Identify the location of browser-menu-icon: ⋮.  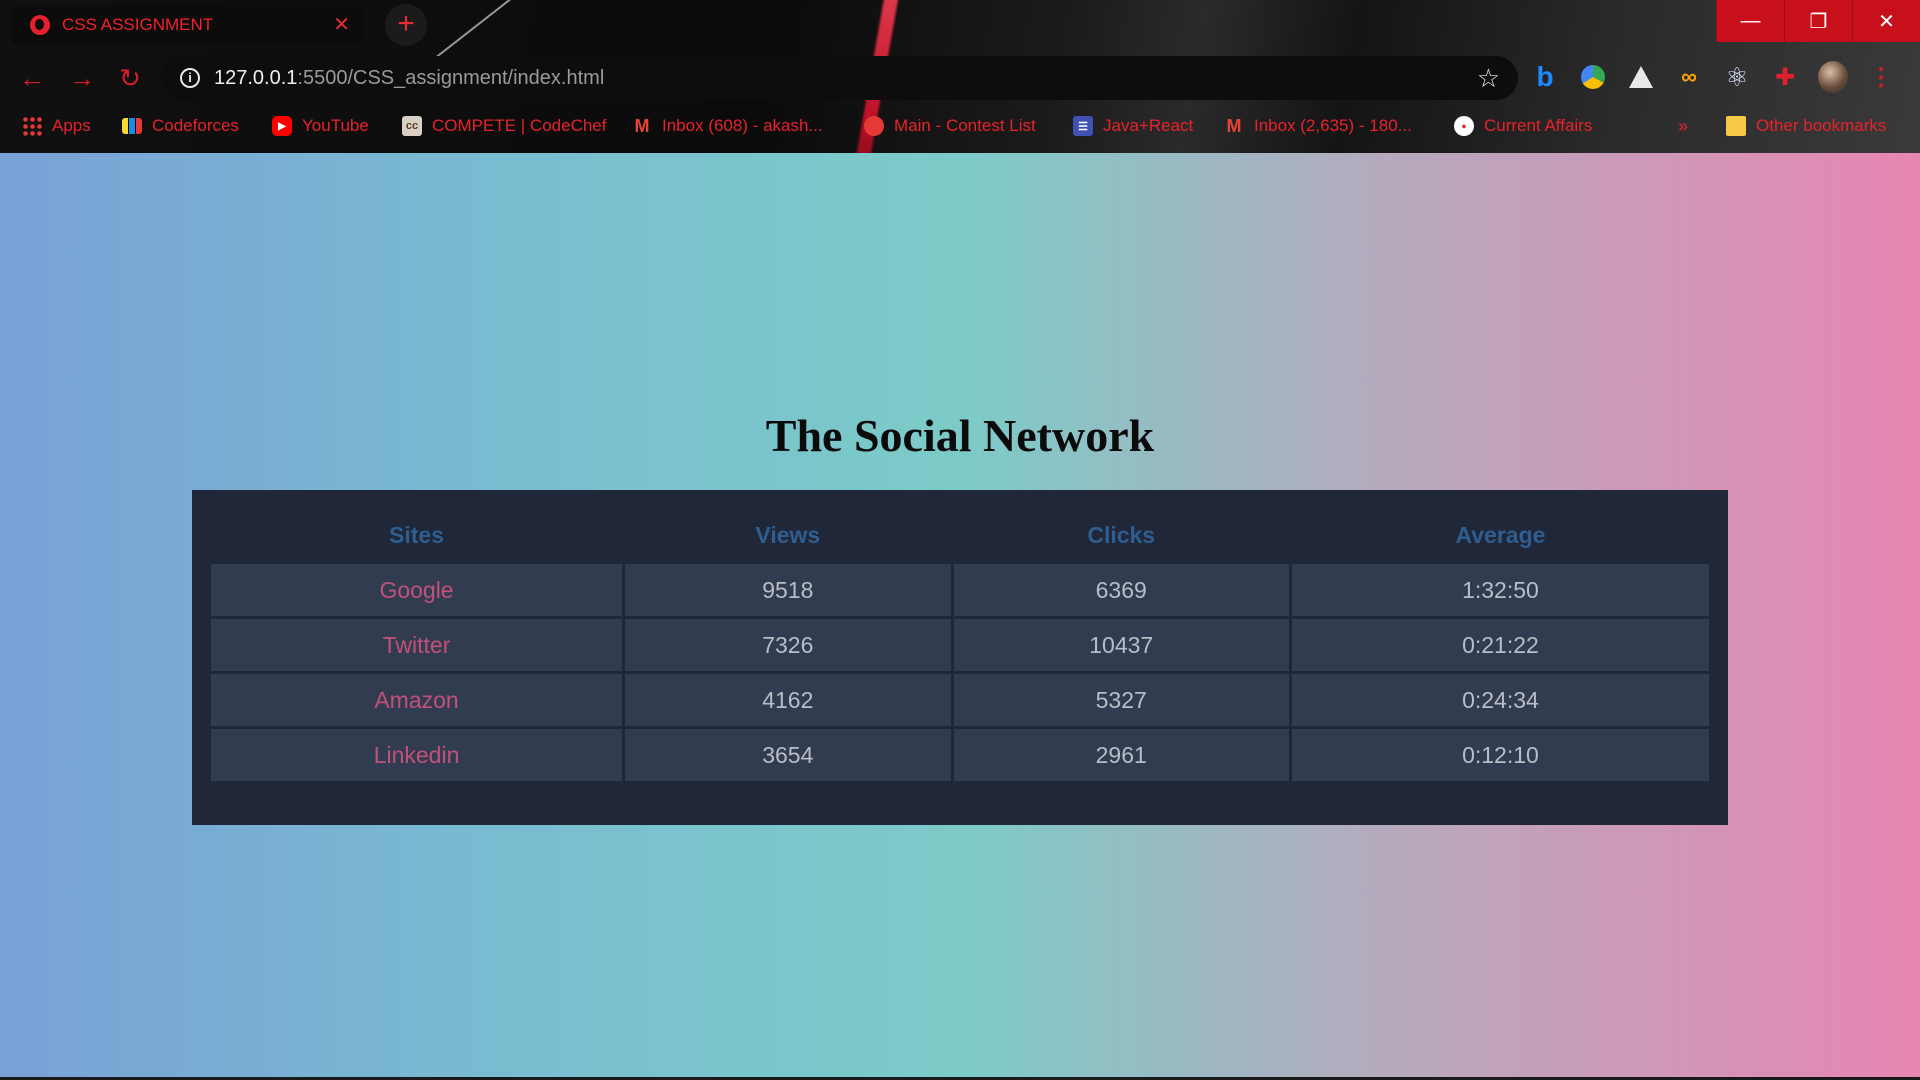
(1881, 77).